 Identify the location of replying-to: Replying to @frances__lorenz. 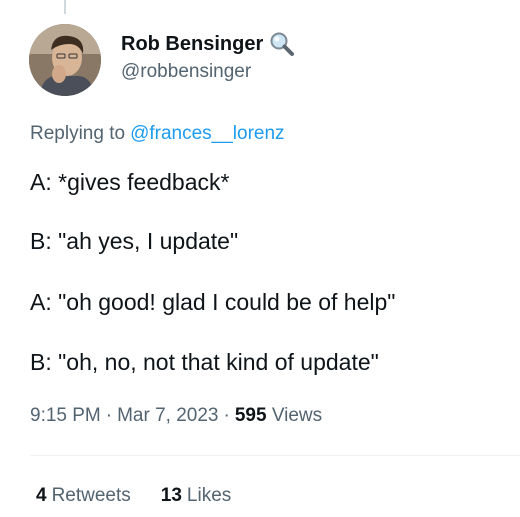
(157, 134).